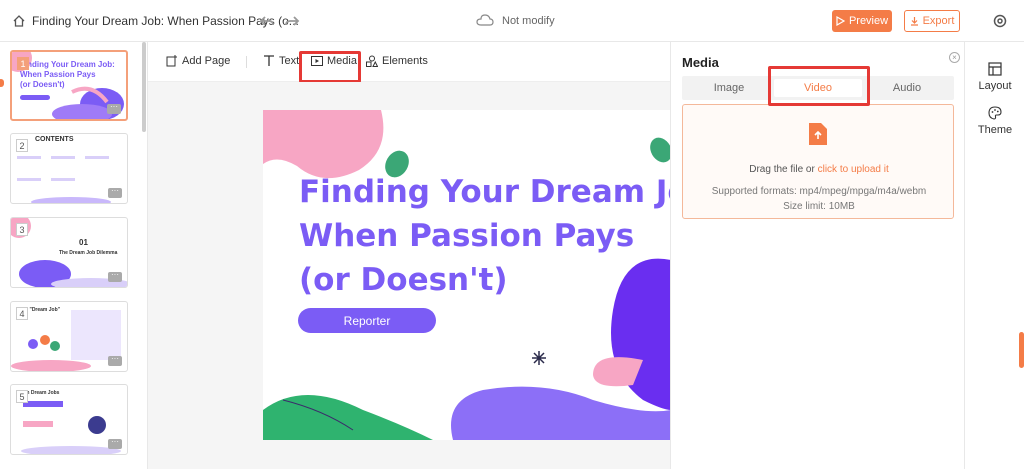 The height and width of the screenshot is (469, 1024). Describe the element at coordinates (69, 419) in the screenshot. I see `slide-thumbnail-5: m Dream Jobs 5 ···` at that location.